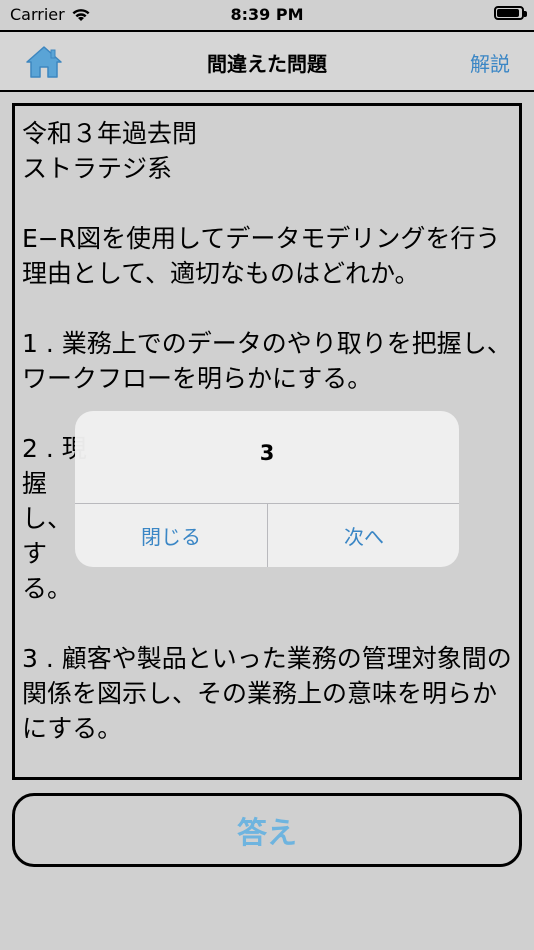 The image size is (534, 950). Describe the element at coordinates (171, 535) in the screenshot. I see `close-button: 閉じる` at that location.